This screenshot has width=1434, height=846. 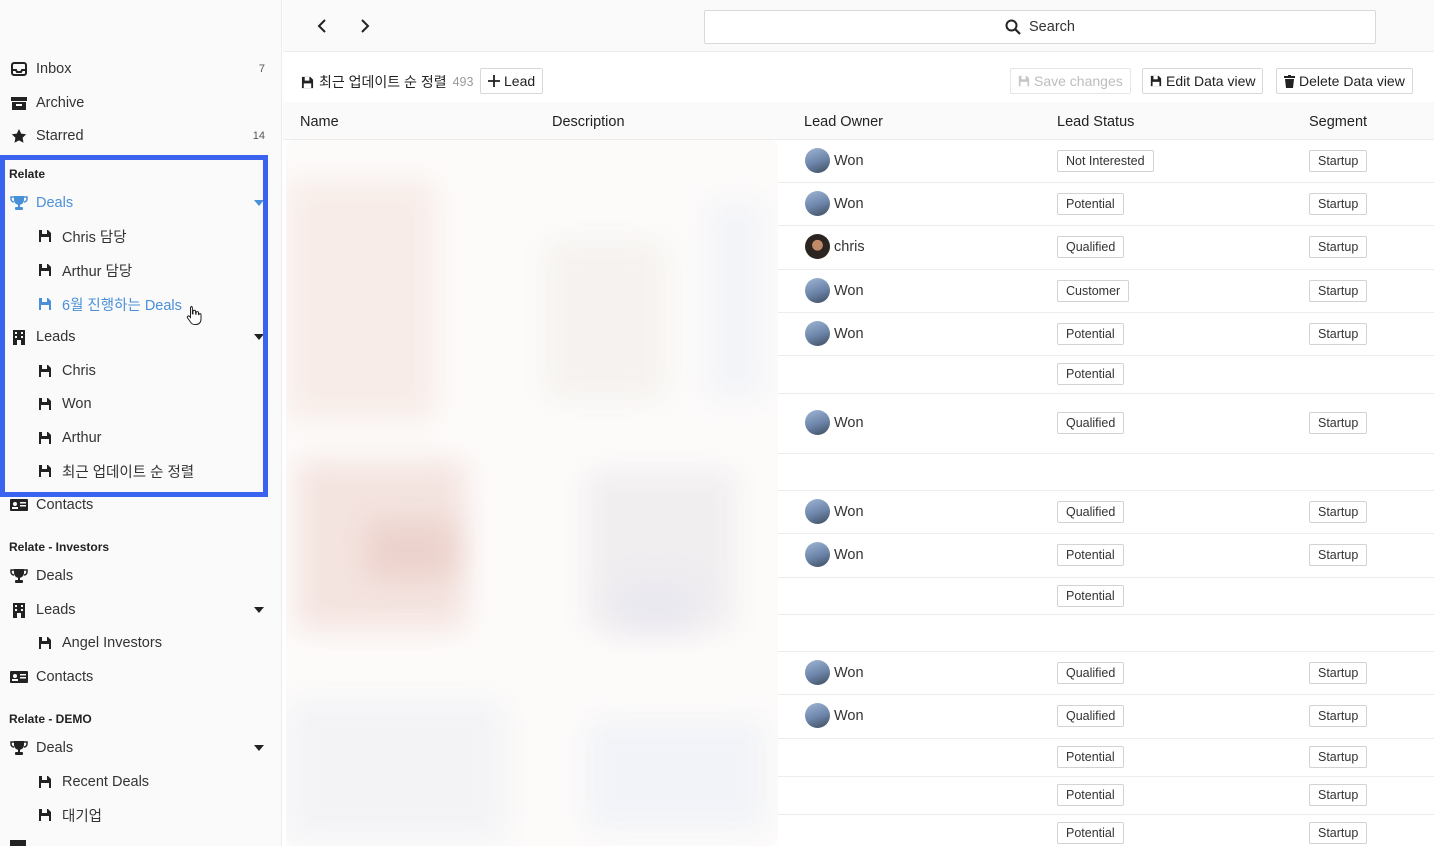 I want to click on sidebar-item-relate-leads: Leads, so click(x=140, y=337).